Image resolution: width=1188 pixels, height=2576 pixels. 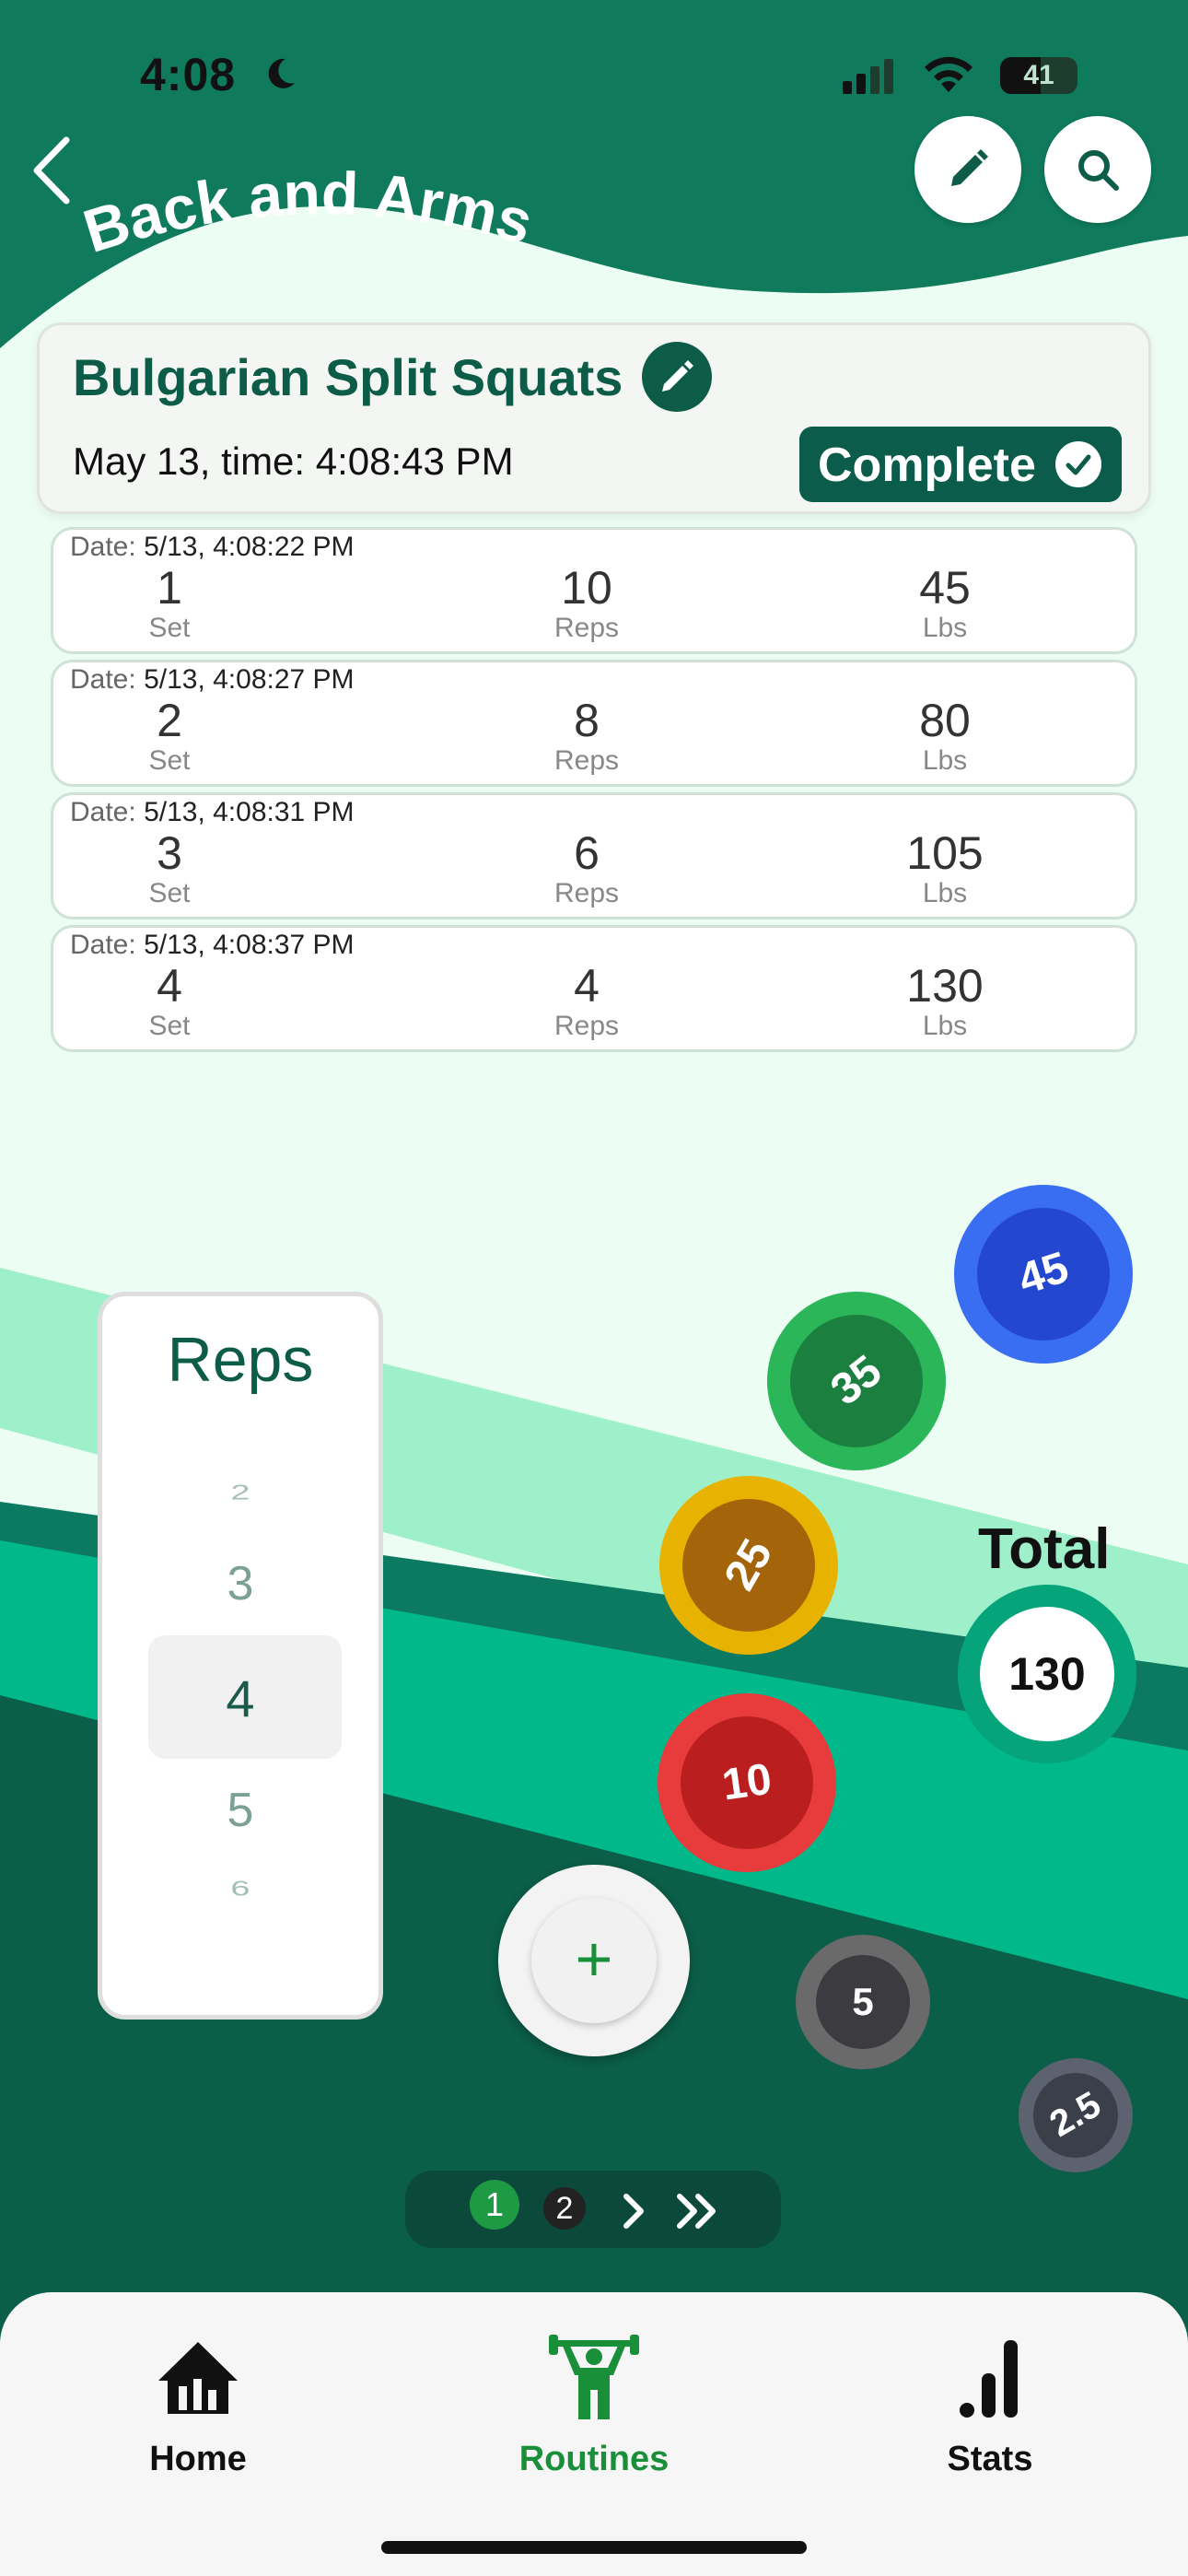 What do you see at coordinates (189, 74) in the screenshot?
I see `status-time: 4:08` at bounding box center [189, 74].